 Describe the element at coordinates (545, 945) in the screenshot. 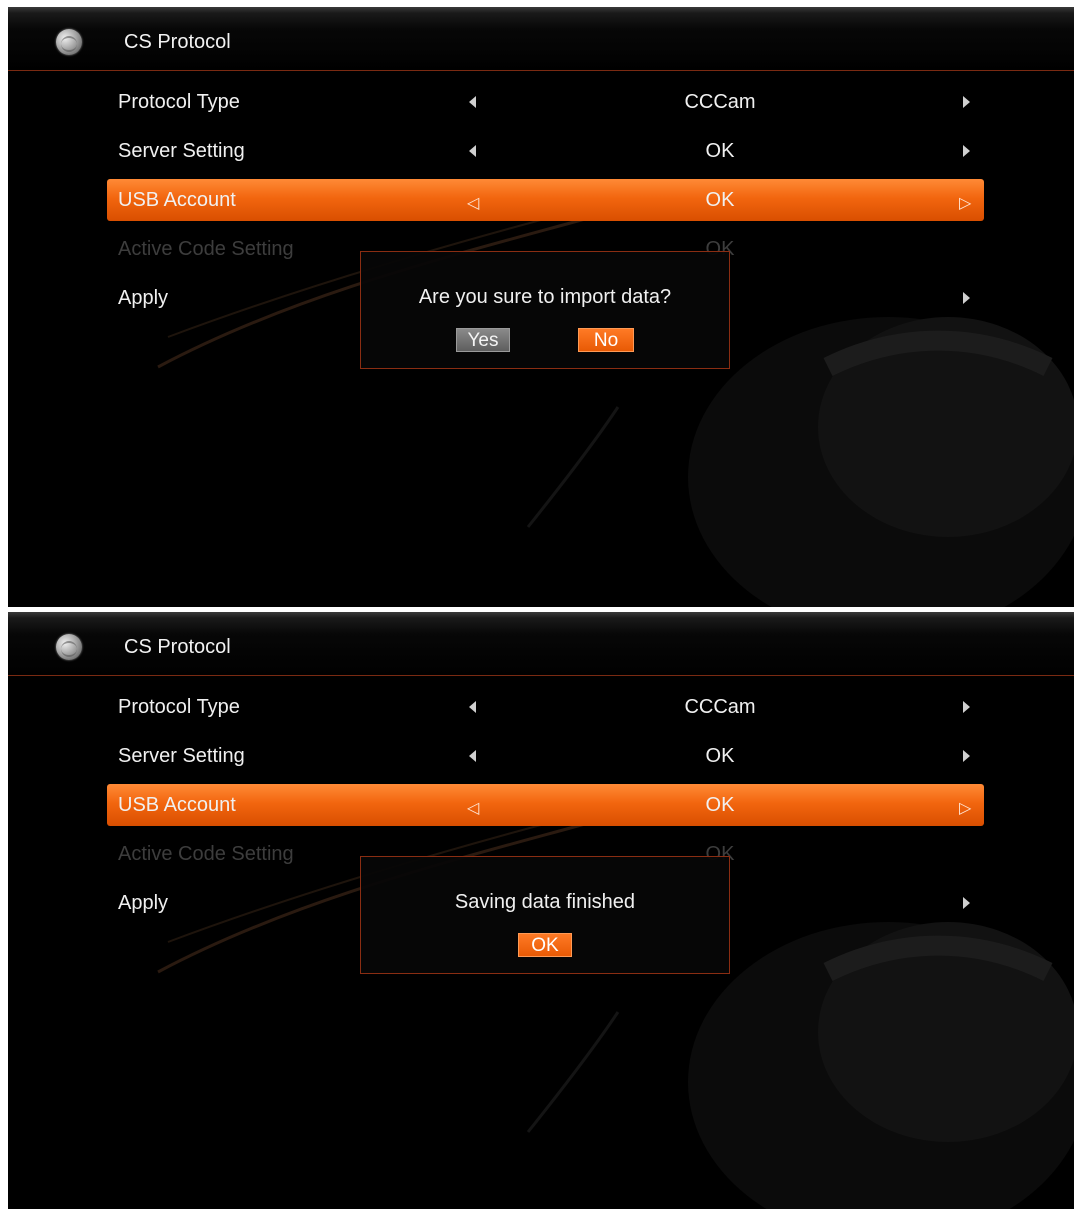

I see `ok-button: OK` at that location.